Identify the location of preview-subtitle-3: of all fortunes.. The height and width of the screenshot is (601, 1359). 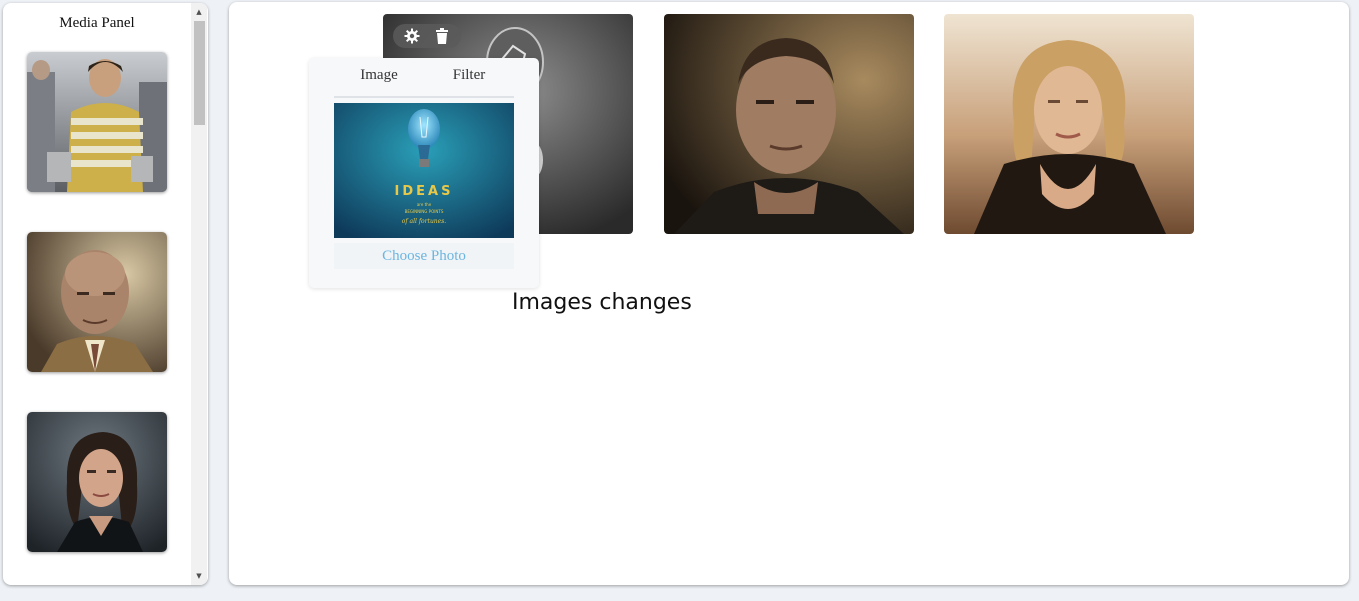
(424, 221).